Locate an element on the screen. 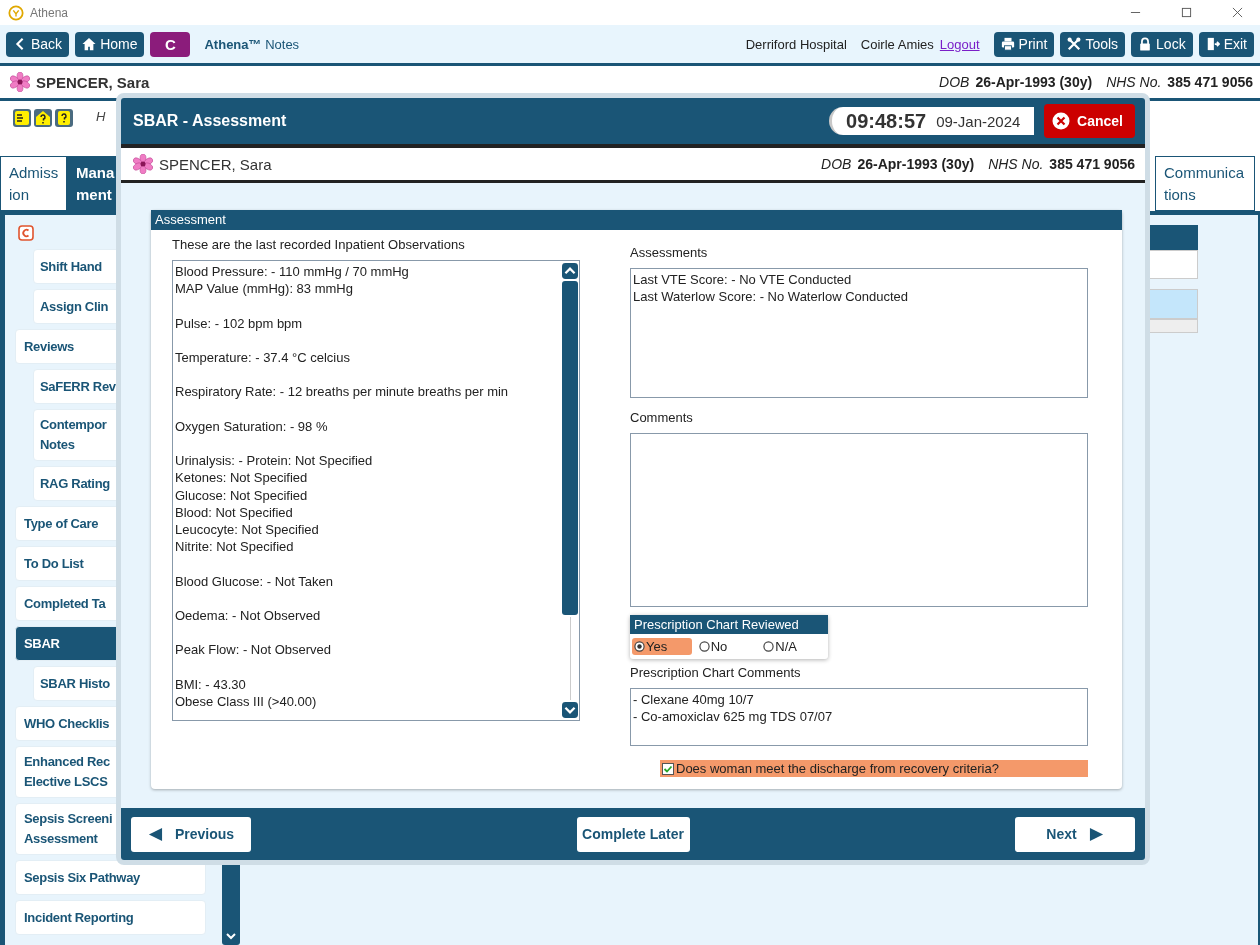  assessment-text: Last Waterlow Score: - No Waterlow Conducted is located at coordinates (771, 296).